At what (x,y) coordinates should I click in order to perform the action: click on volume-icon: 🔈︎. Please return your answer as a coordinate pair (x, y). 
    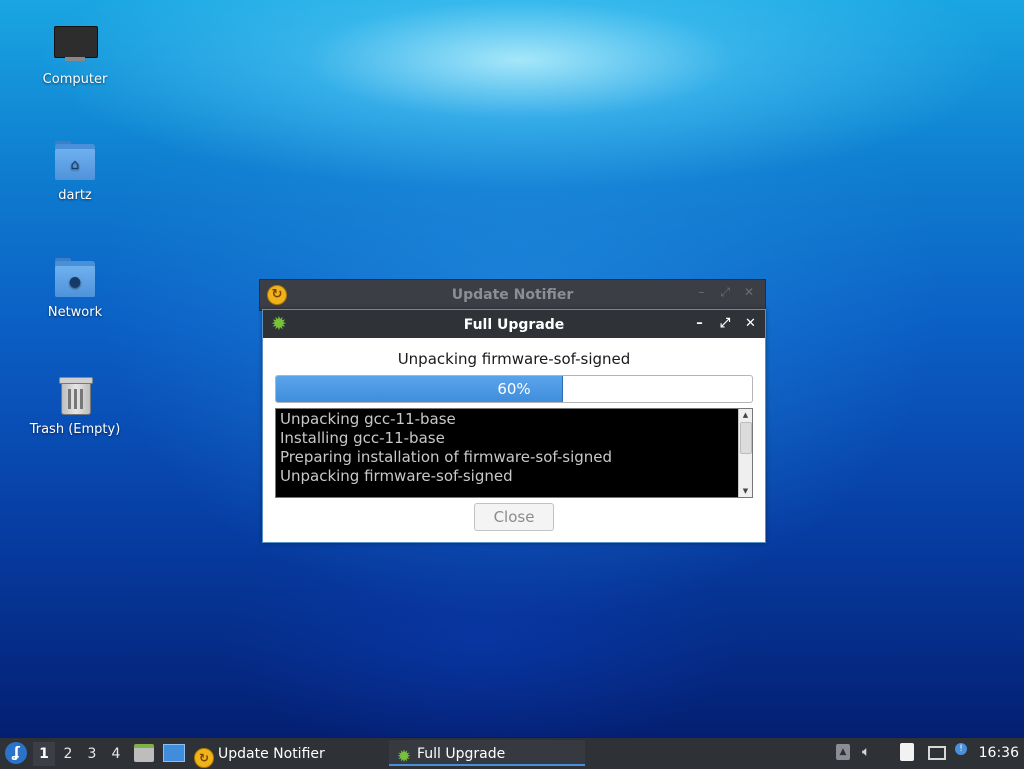
    Looking at the image, I should click on (866, 752).